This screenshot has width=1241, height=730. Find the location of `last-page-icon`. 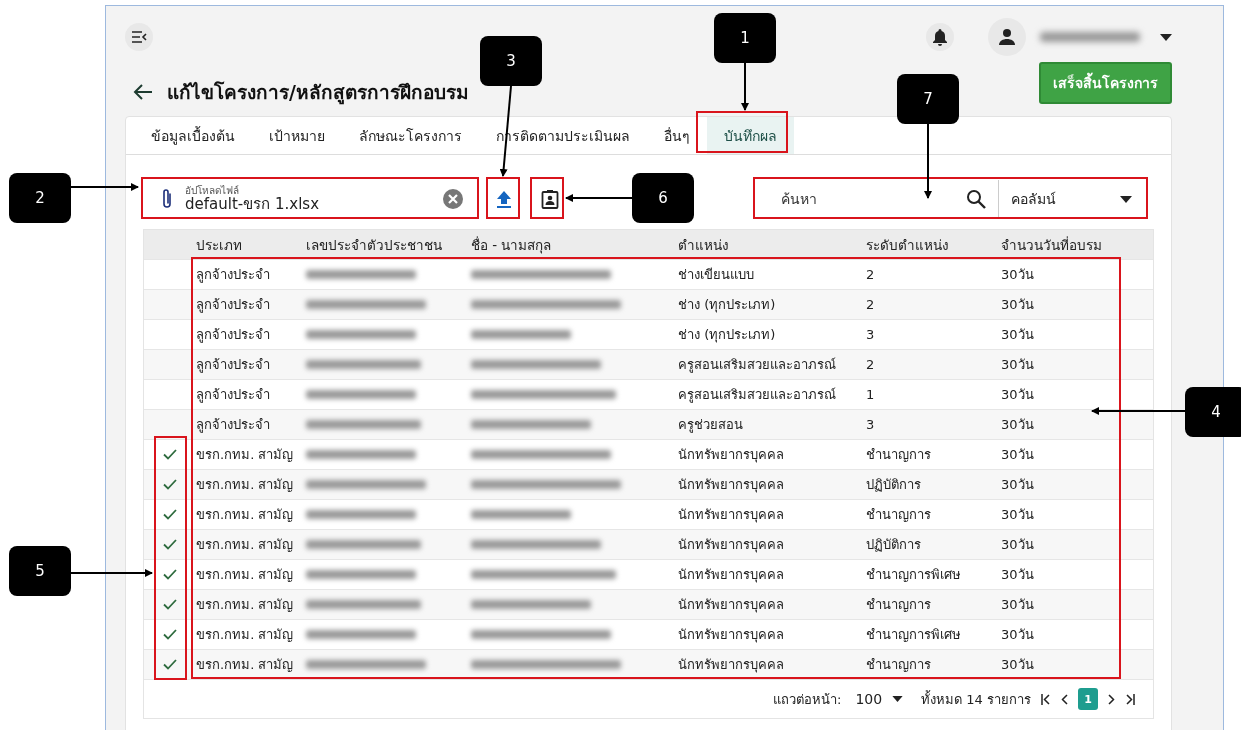

last-page-icon is located at coordinates (1130, 699).